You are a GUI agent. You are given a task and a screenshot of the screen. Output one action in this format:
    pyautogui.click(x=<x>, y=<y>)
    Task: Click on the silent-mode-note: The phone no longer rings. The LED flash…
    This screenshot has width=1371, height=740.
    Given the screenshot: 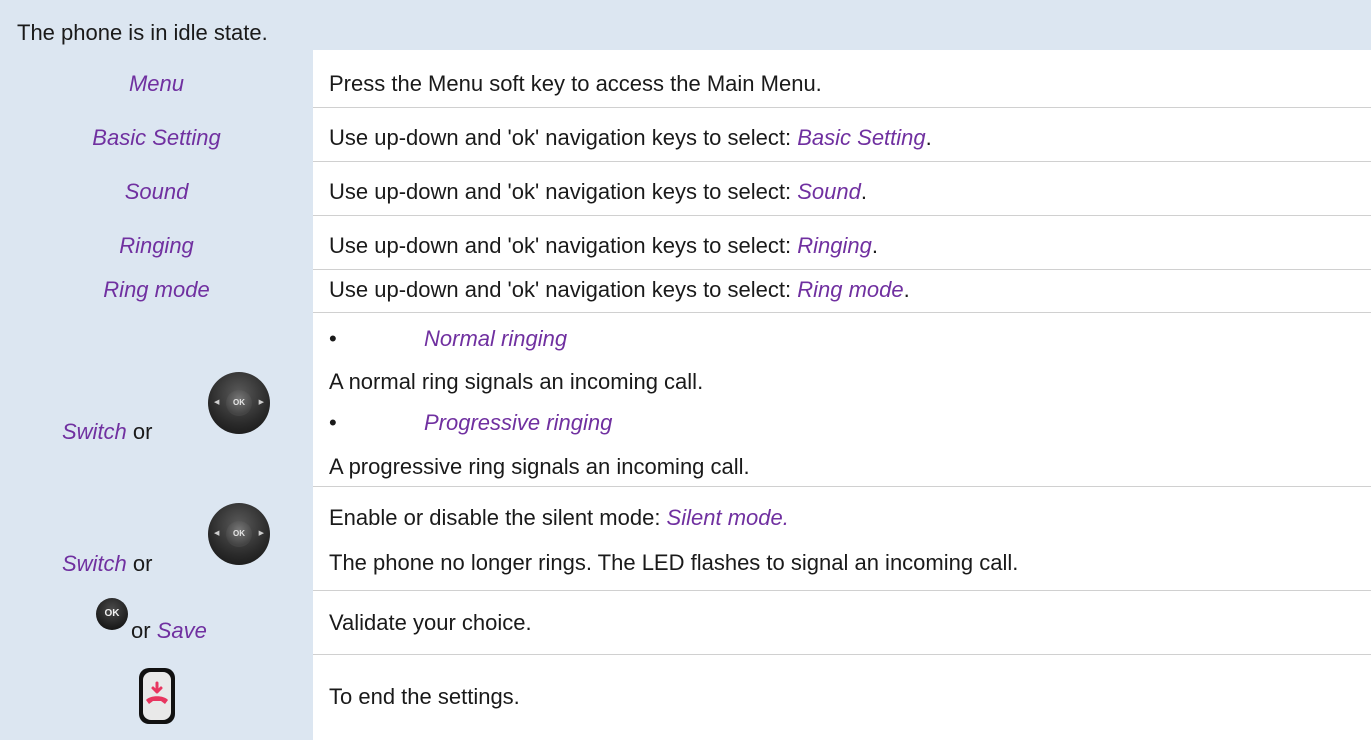 What is the action you would take?
    pyautogui.click(x=674, y=562)
    